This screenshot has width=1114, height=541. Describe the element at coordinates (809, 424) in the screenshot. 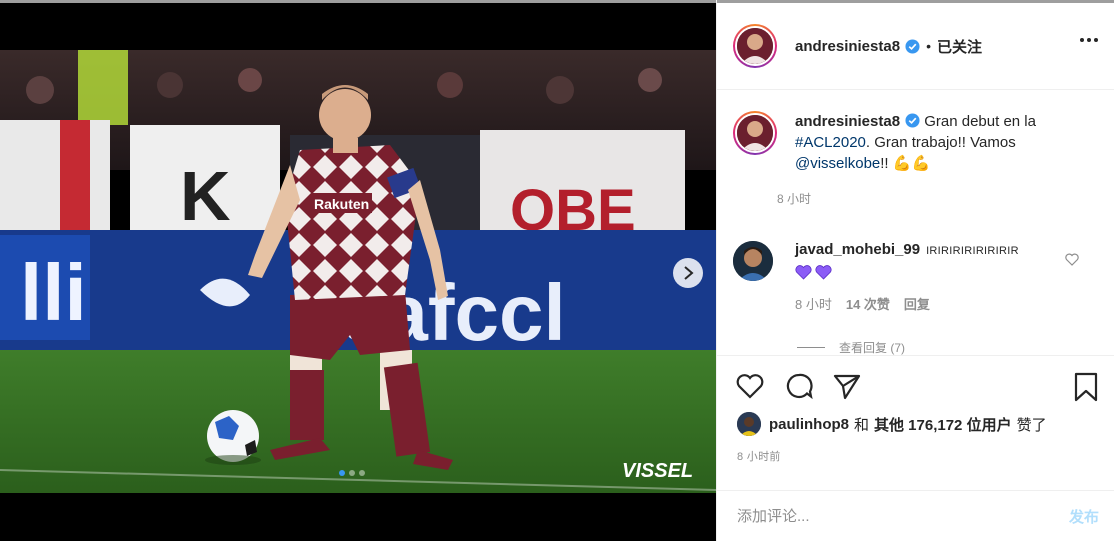

I see `liker-username: paulinhop8` at that location.